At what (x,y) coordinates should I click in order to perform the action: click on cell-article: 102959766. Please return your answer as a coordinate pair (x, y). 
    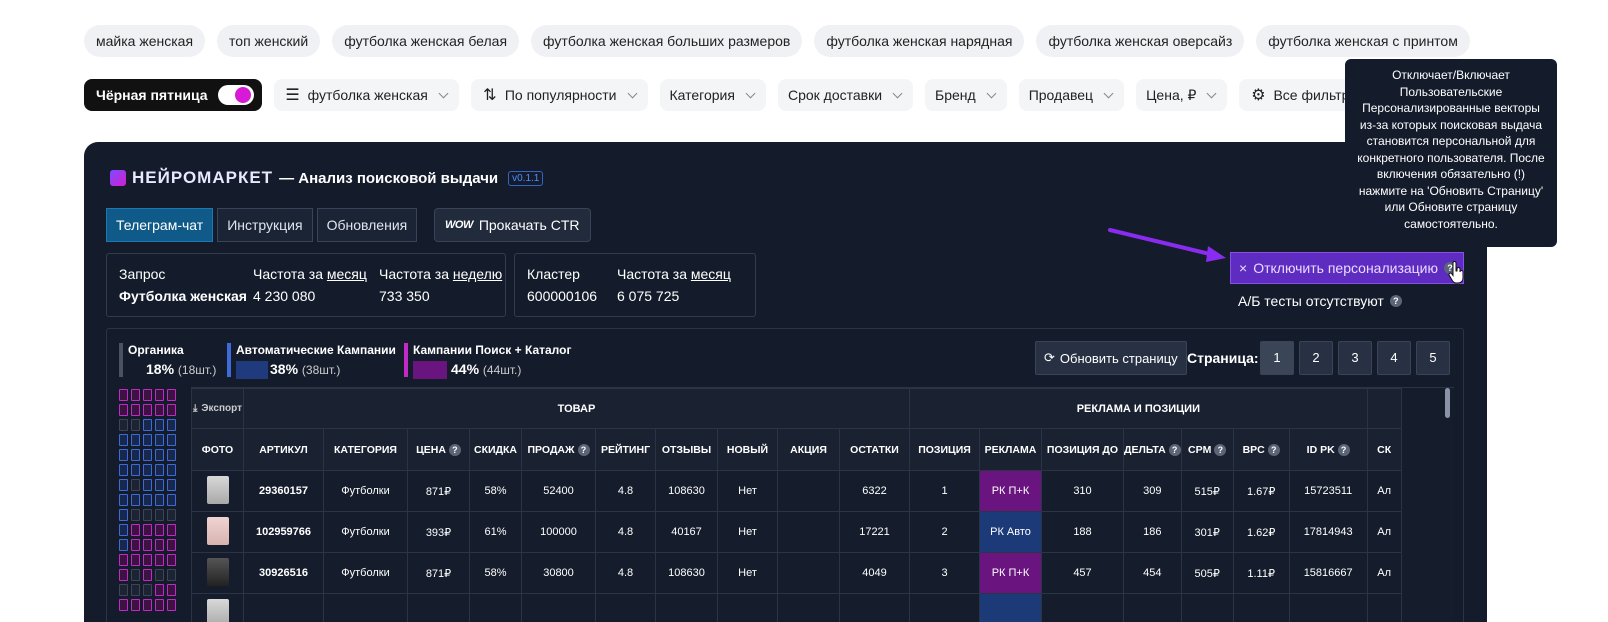
    Looking at the image, I should click on (283, 532).